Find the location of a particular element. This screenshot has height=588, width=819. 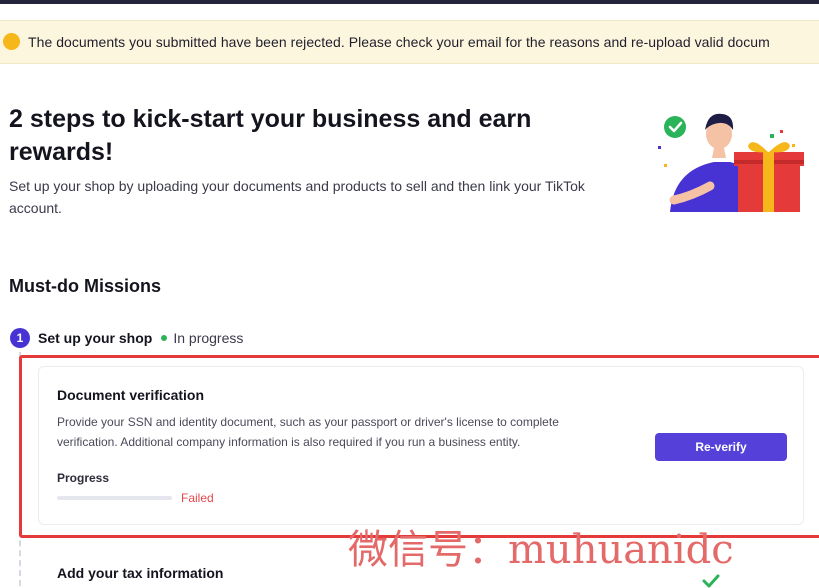

watermark-overlay-text: 微信号：muhuanidc is located at coordinates (541, 550).